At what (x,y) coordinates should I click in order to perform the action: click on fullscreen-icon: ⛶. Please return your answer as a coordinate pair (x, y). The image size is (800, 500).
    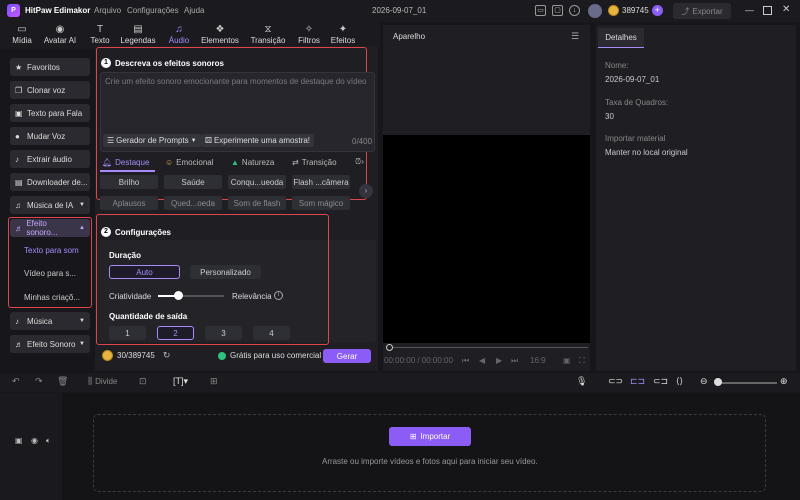
    Looking at the image, I should click on (582, 361).